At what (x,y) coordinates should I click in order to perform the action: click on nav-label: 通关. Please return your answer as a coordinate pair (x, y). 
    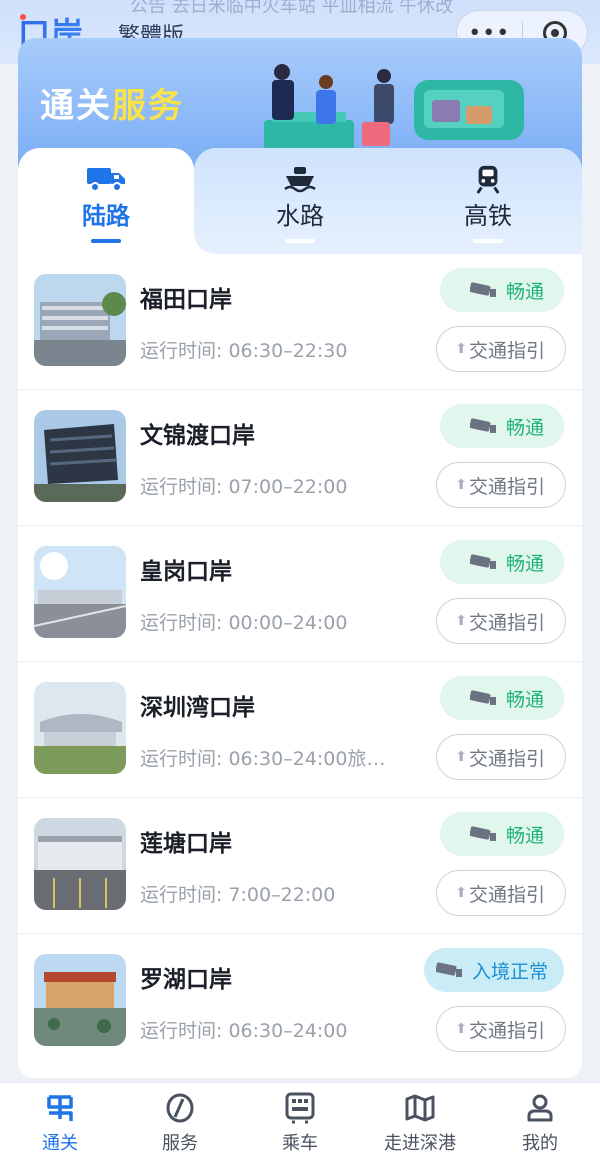
    Looking at the image, I should click on (60, 1143).